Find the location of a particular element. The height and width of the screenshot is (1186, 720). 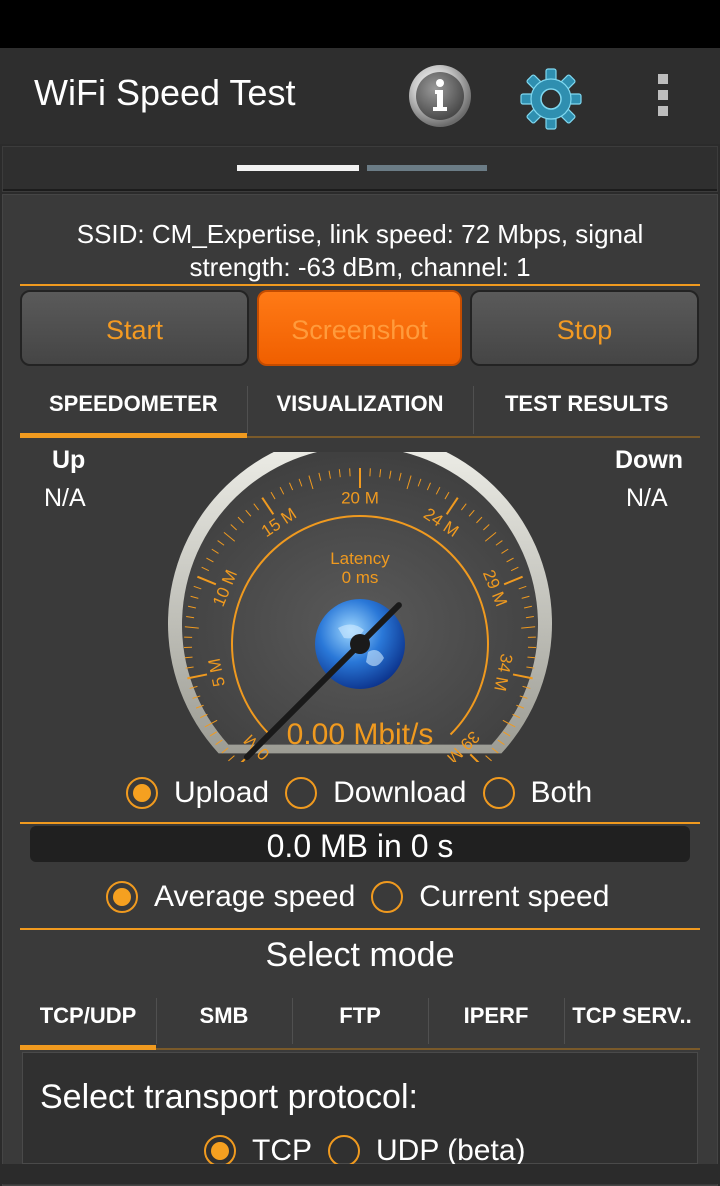

tab-visualization: VISUALIZATION is located at coordinates (360, 408).